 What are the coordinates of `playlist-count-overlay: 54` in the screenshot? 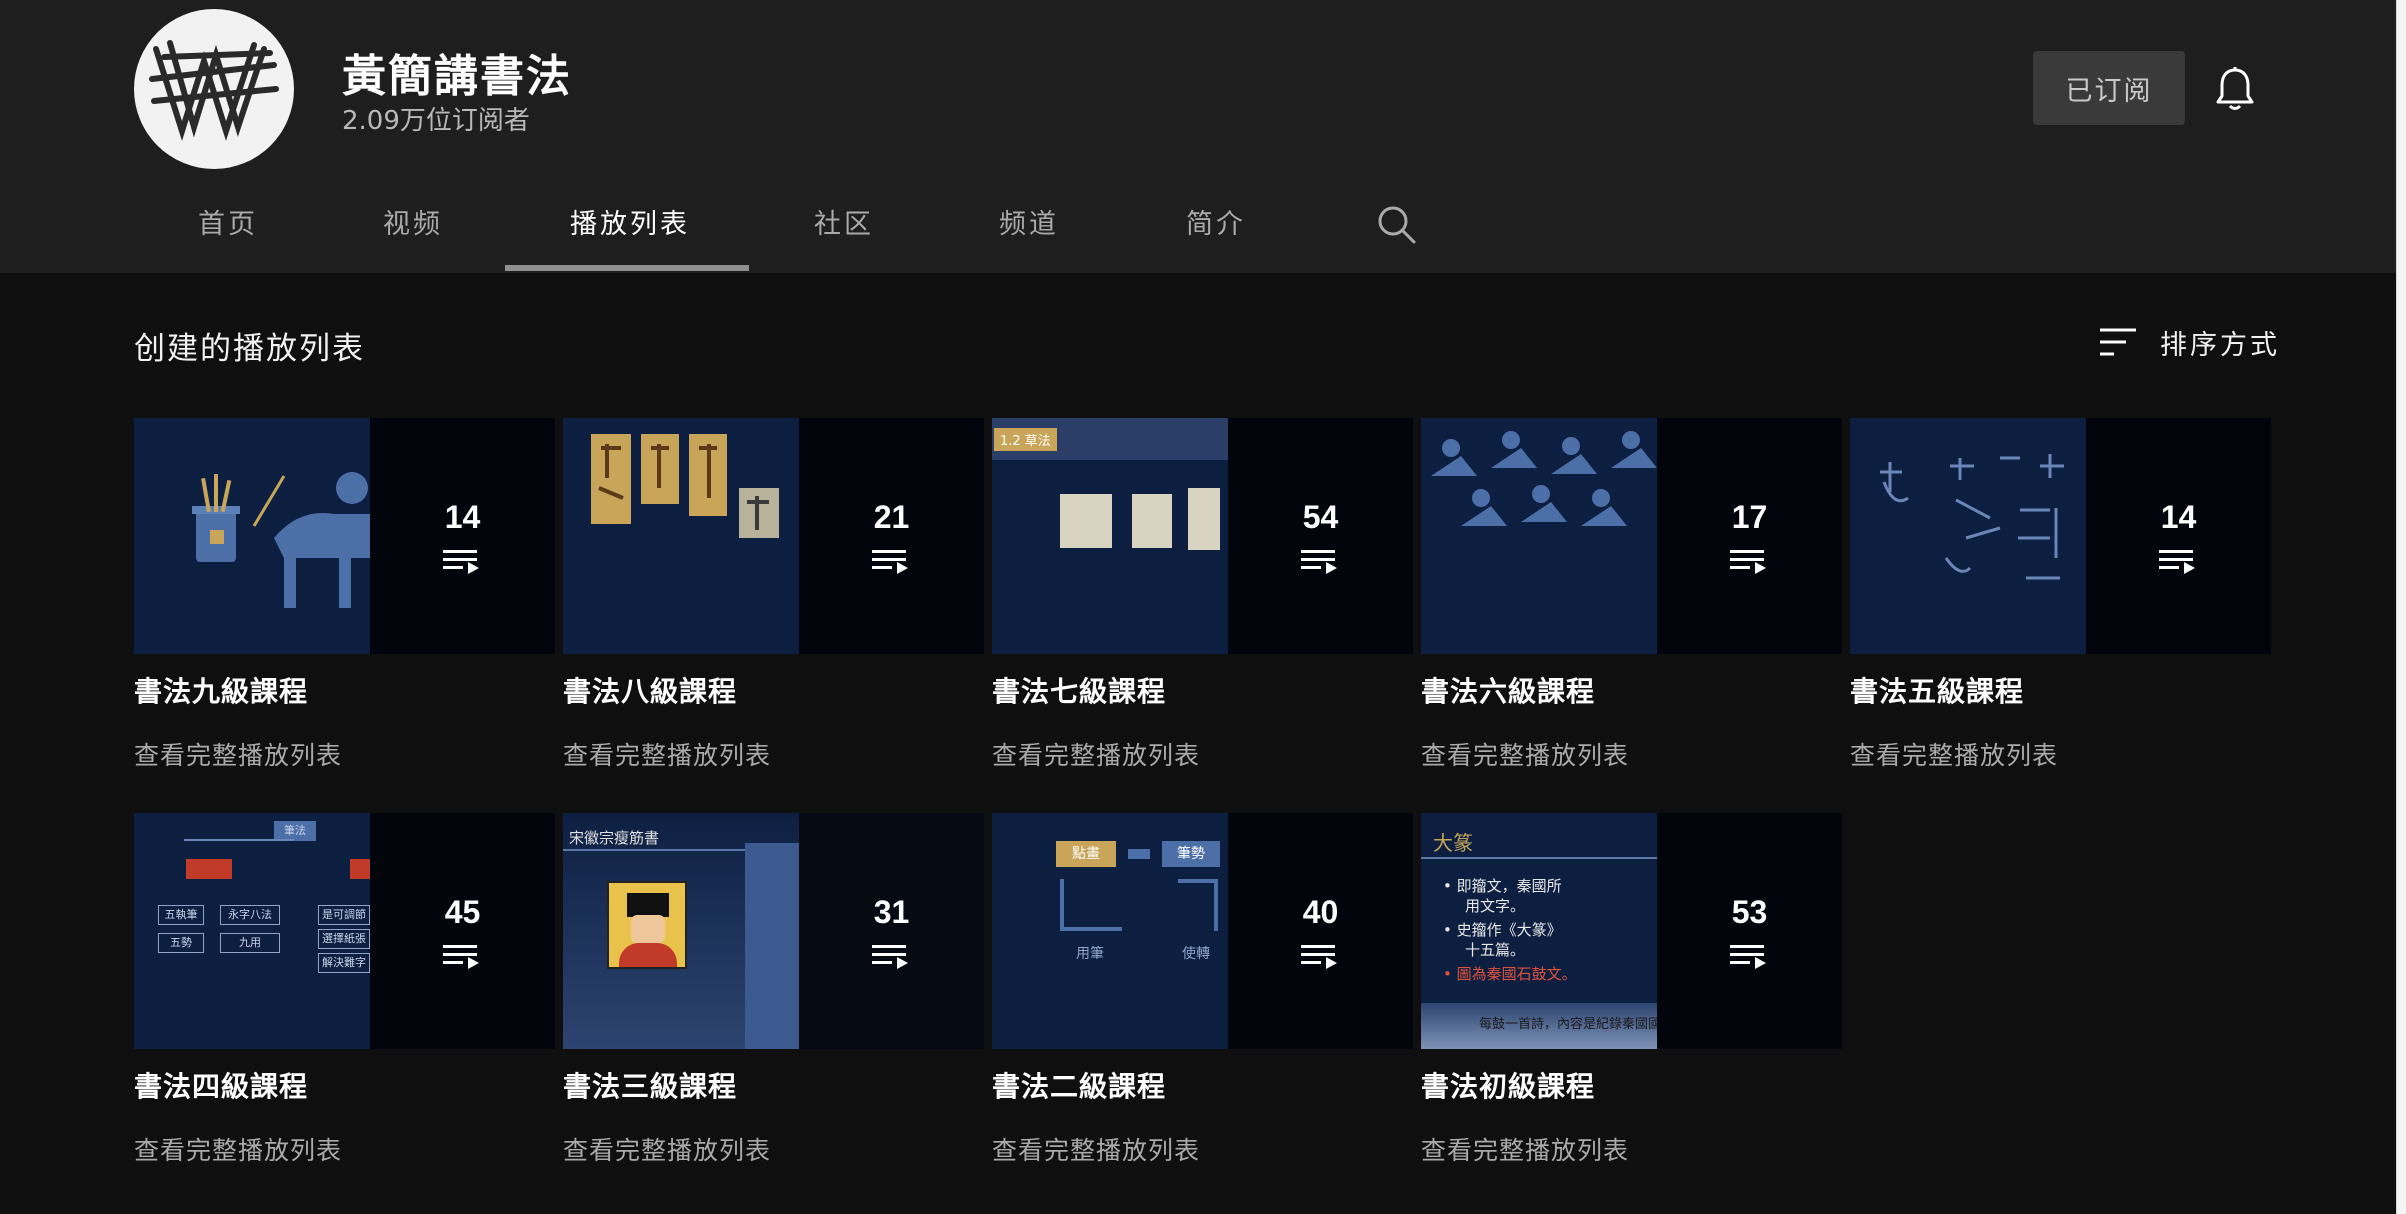 It's located at (1320, 536).